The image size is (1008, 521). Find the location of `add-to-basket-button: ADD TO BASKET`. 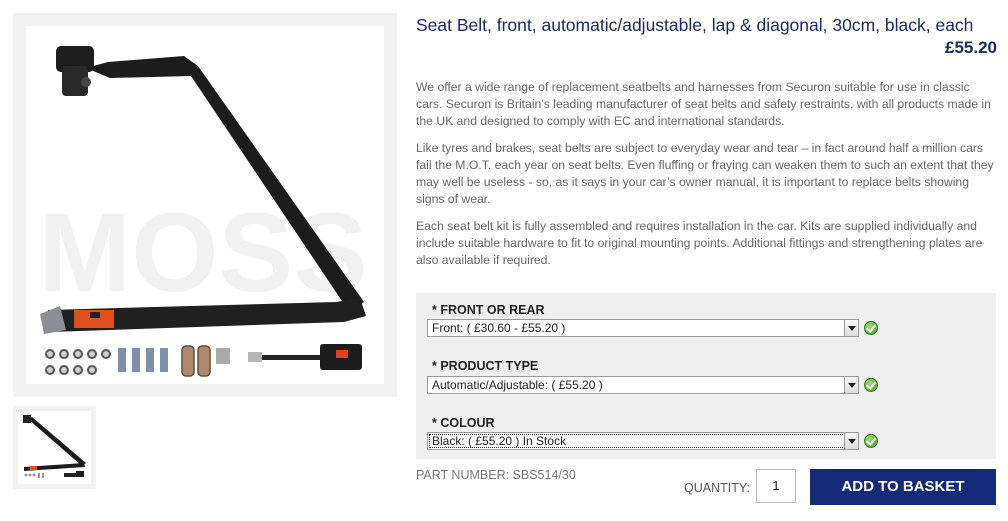

add-to-basket-button: ADD TO BASKET is located at coordinates (903, 487).